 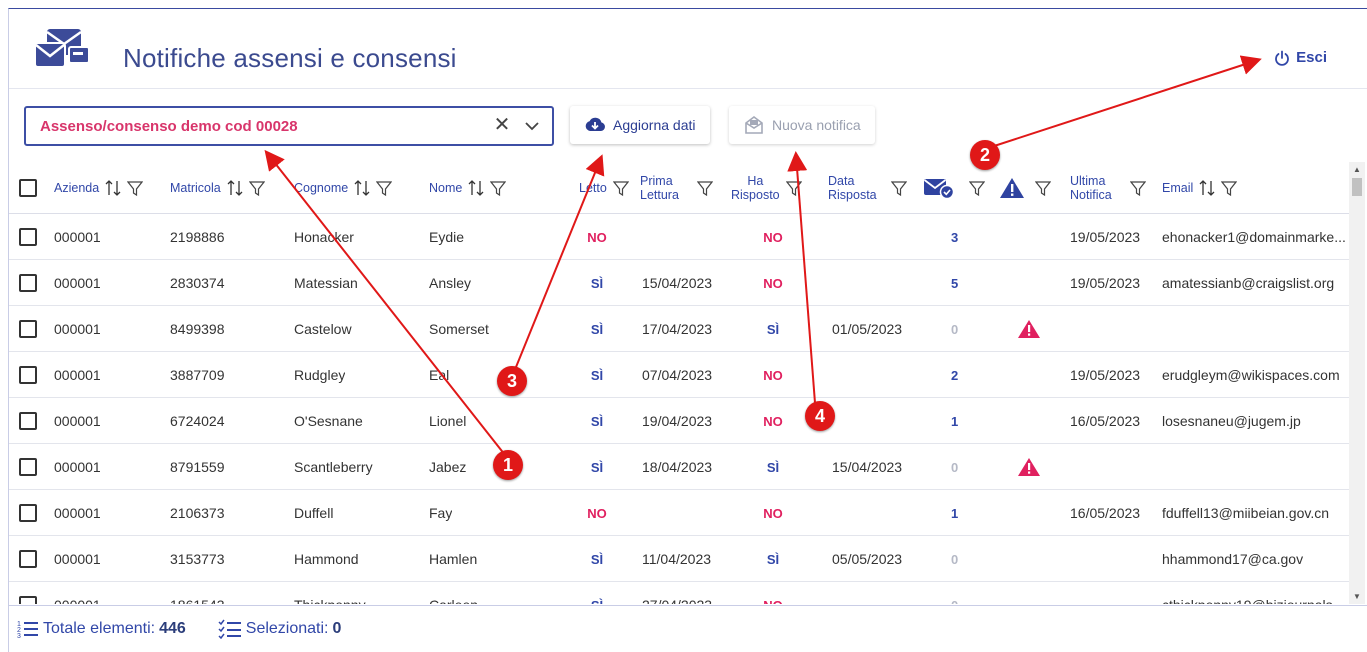 I want to click on table-scrollbar: ▲ ▼, so click(x=1357, y=383).